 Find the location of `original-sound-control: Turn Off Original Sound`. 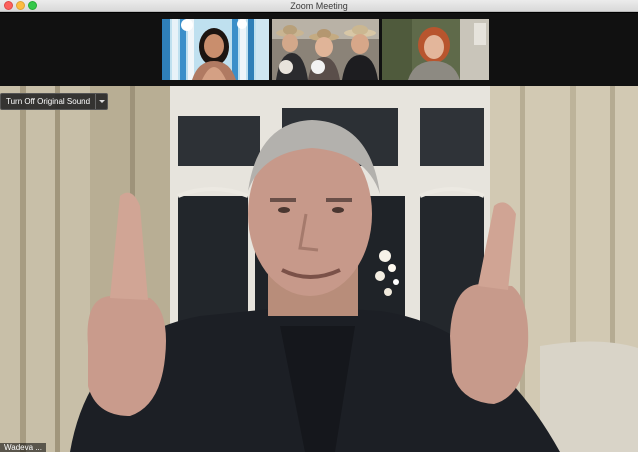

original-sound-control: Turn Off Original Sound is located at coordinates (54, 101).